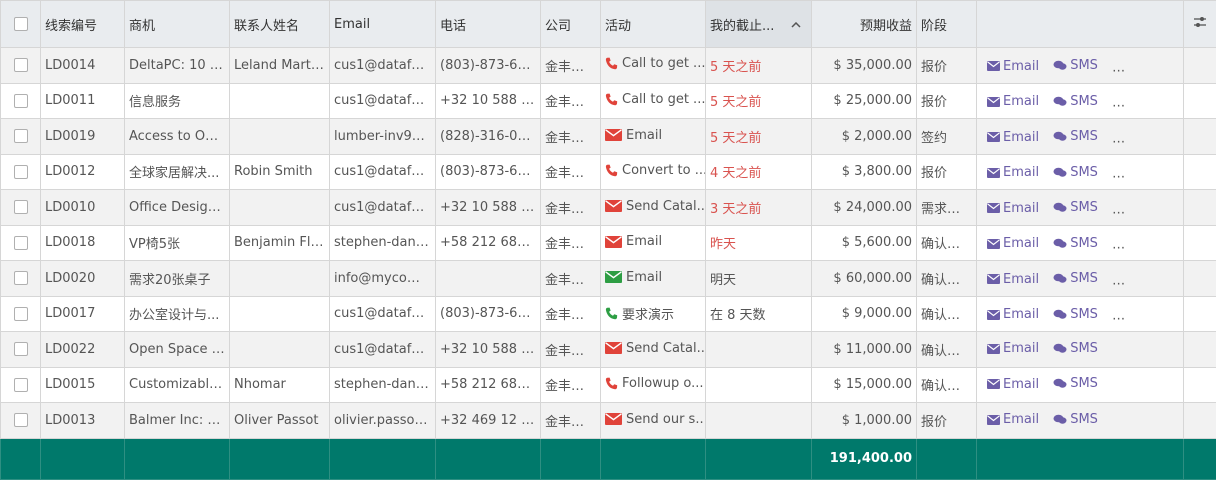  What do you see at coordinates (382, 24) in the screenshot?
I see `col-email: Email` at bounding box center [382, 24].